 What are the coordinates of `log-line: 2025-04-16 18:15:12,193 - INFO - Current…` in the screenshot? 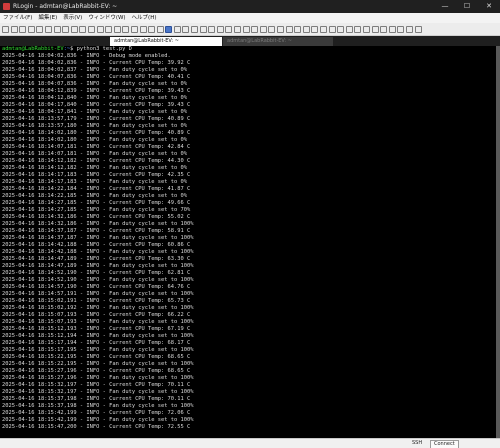 It's located at (96, 329).